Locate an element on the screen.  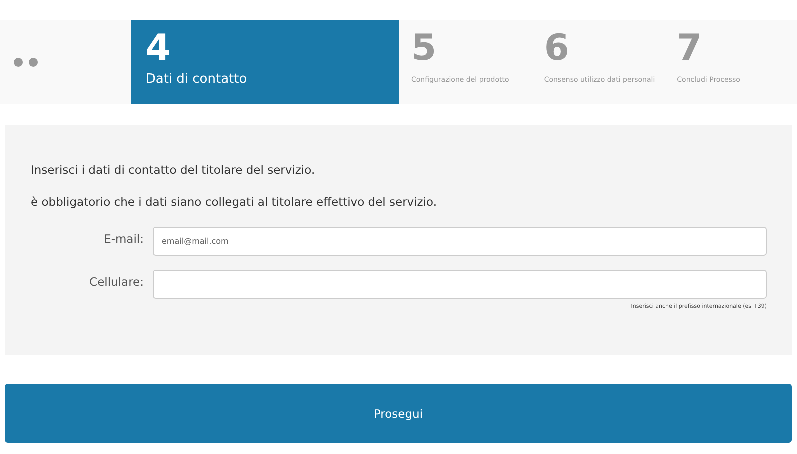
more-dots-icon is located at coordinates (26, 62).